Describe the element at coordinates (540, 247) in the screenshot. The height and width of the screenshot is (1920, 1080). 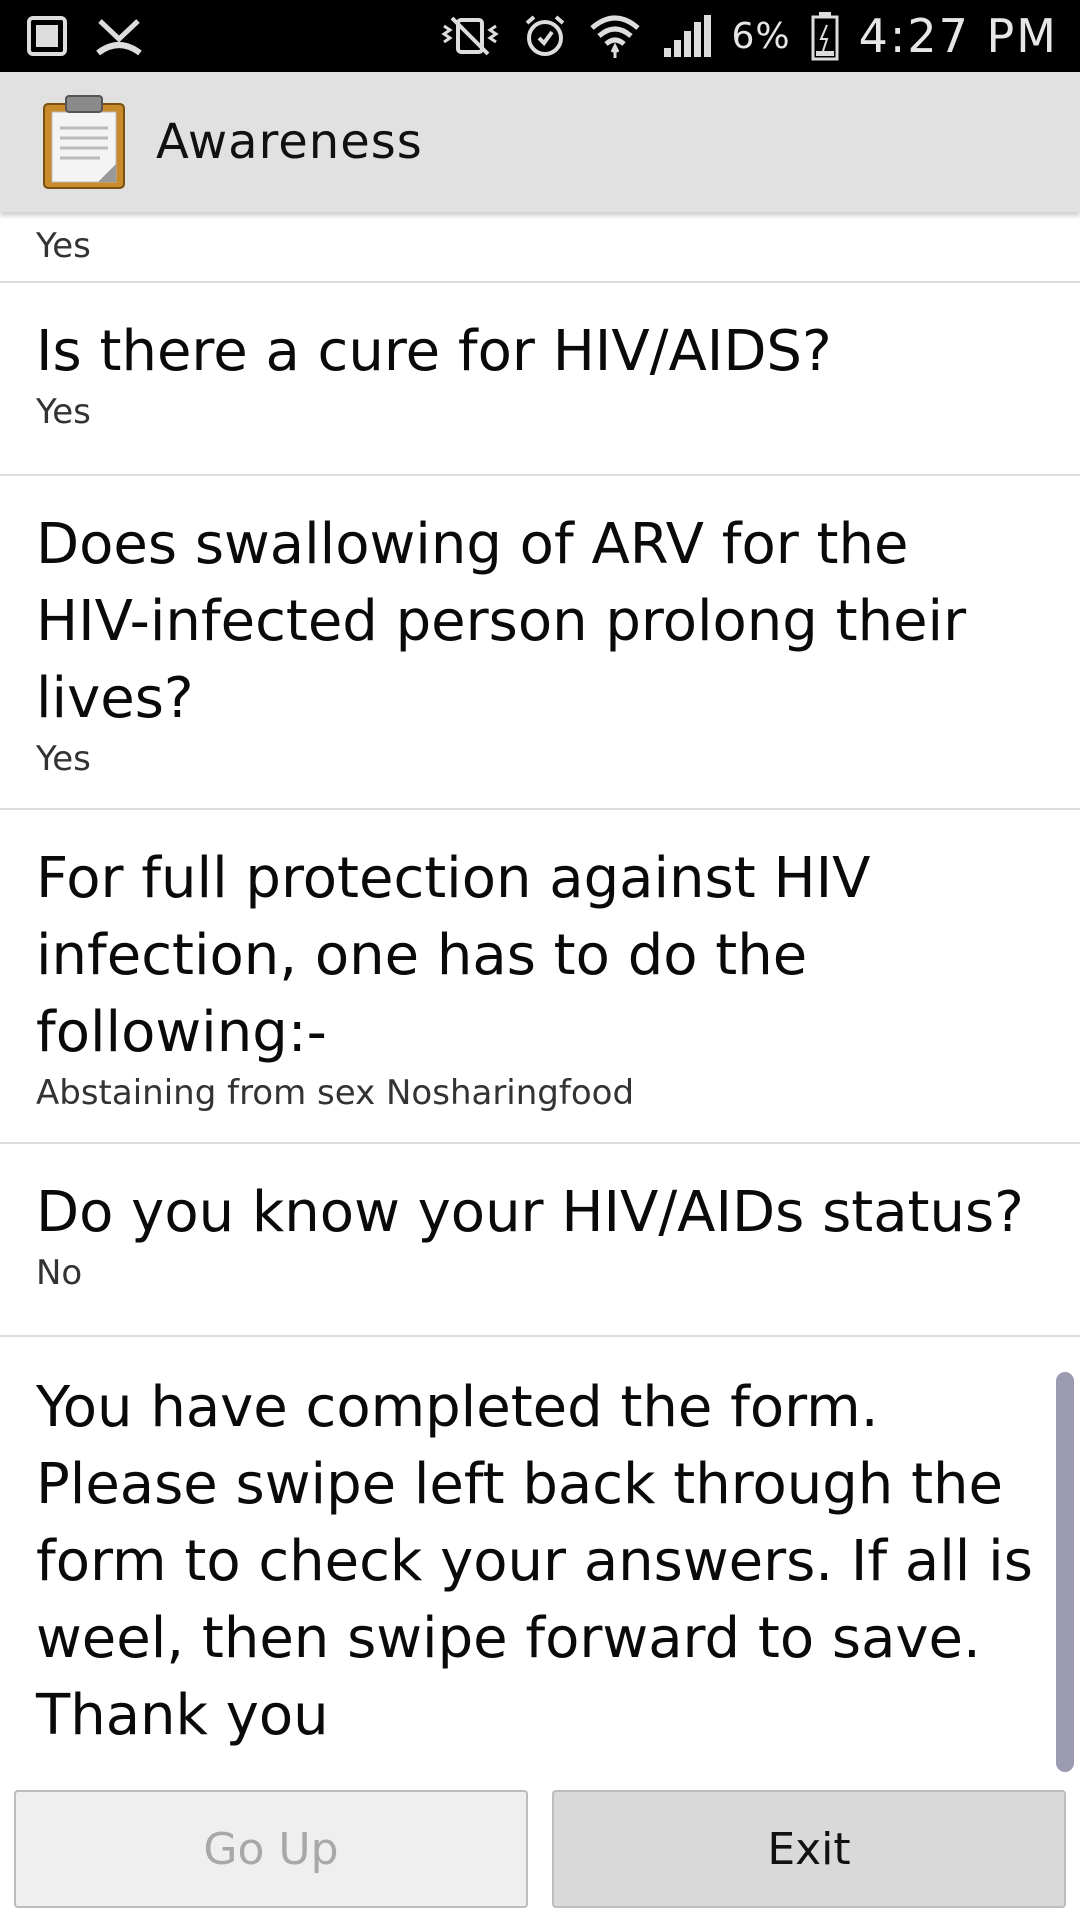
I see `list-item: Yes` at that location.